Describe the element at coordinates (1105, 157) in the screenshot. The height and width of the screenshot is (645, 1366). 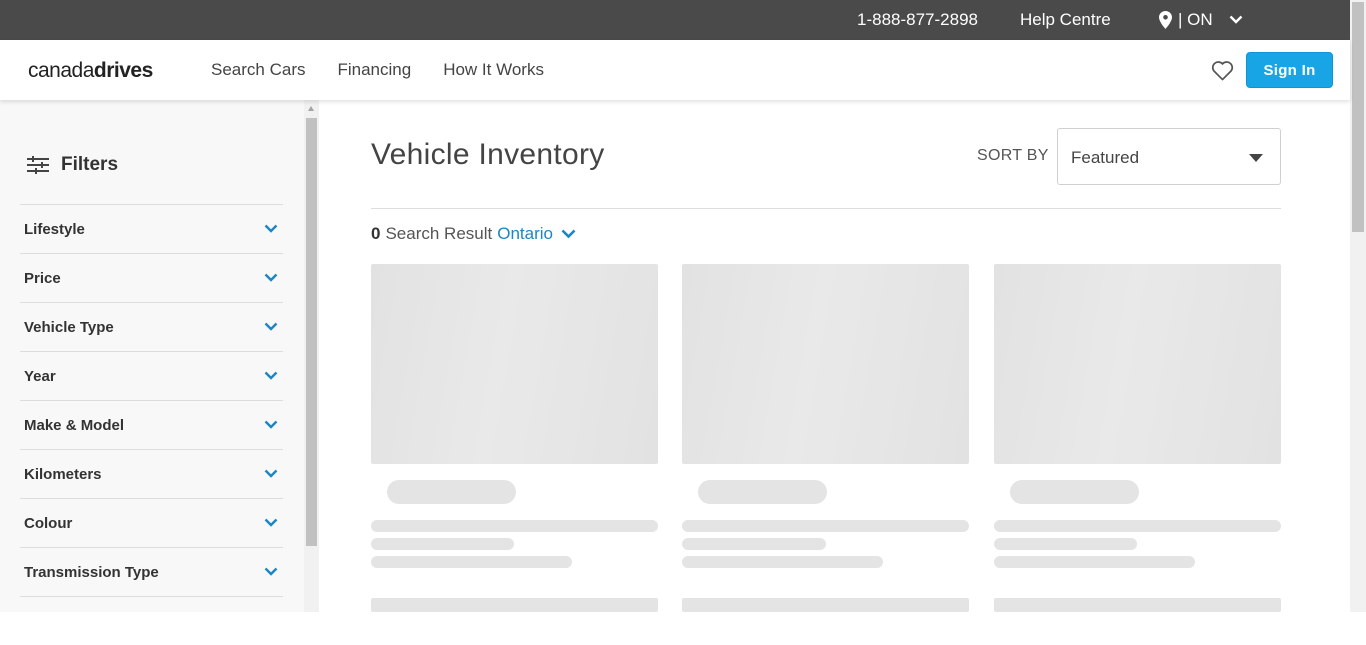
I see `sort-value: Featured` at that location.